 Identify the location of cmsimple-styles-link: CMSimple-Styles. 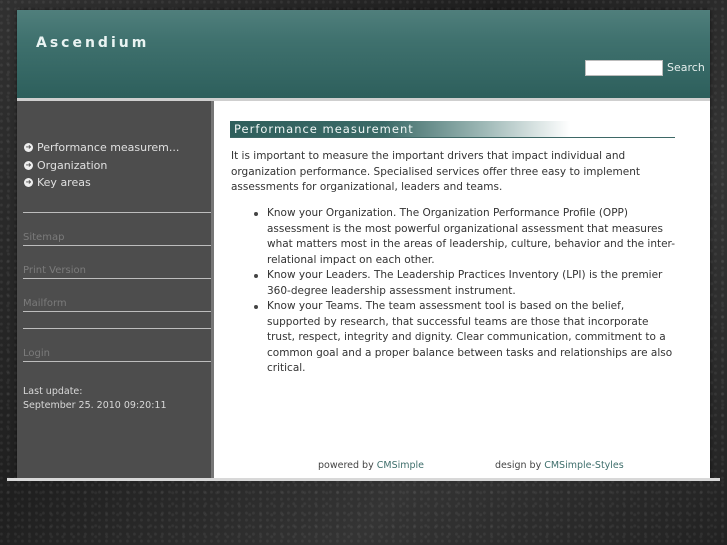
(584, 465).